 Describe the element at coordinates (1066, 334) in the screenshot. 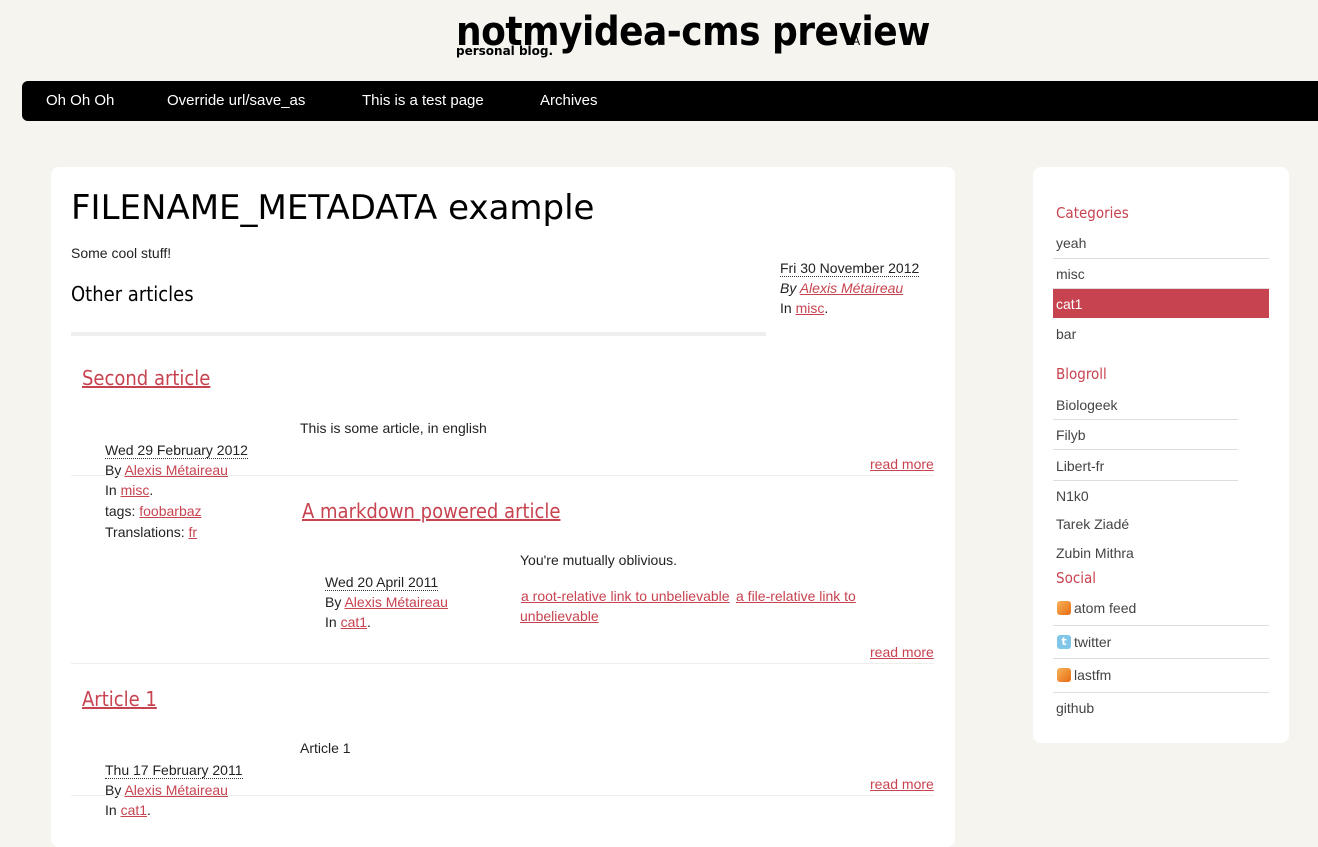

I see `category-item-bar: bar` at that location.